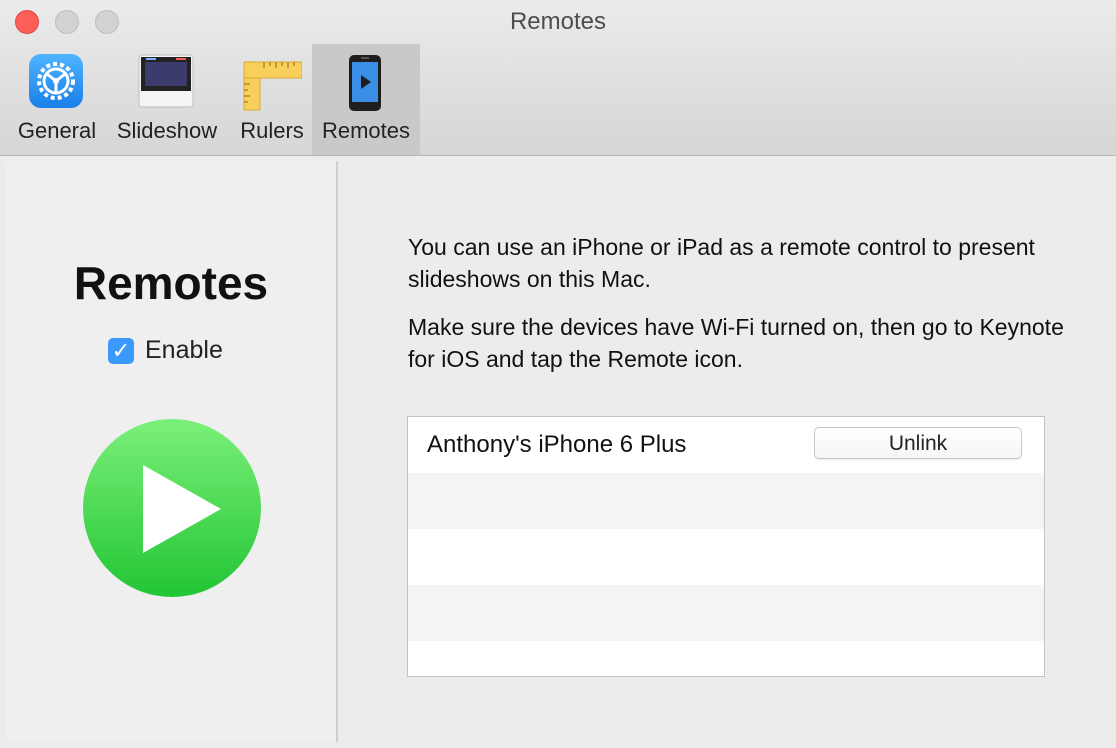 The width and height of the screenshot is (1116, 748). What do you see at coordinates (171, 283) in the screenshot?
I see `panel-heading: Remotes` at bounding box center [171, 283].